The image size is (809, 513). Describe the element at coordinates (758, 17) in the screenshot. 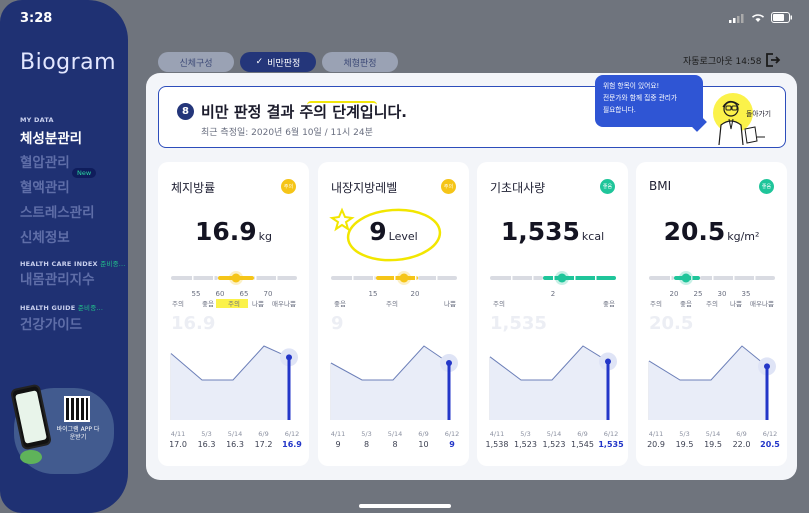

I see `wifi-icon` at that location.